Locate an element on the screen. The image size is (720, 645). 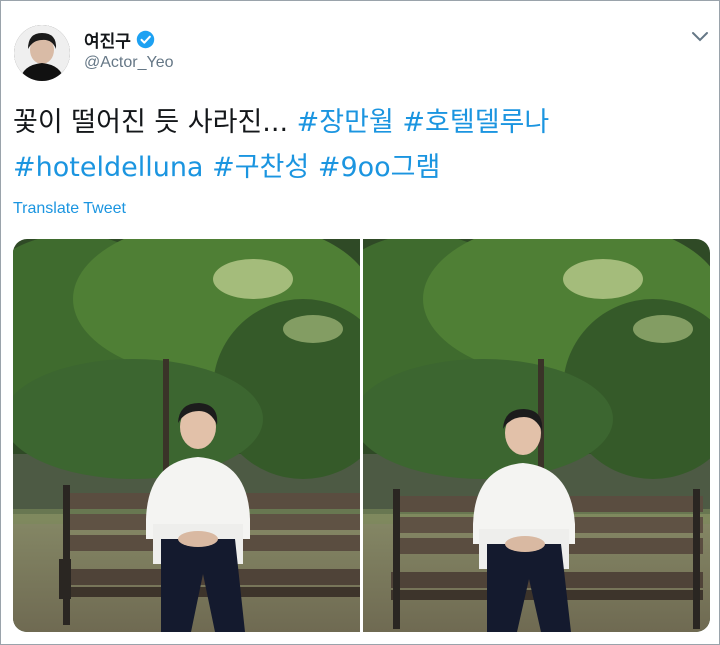
tweet-text-line-2: #hoteldelluna #구찬성 #9oo그램 is located at coordinates (363, 167).